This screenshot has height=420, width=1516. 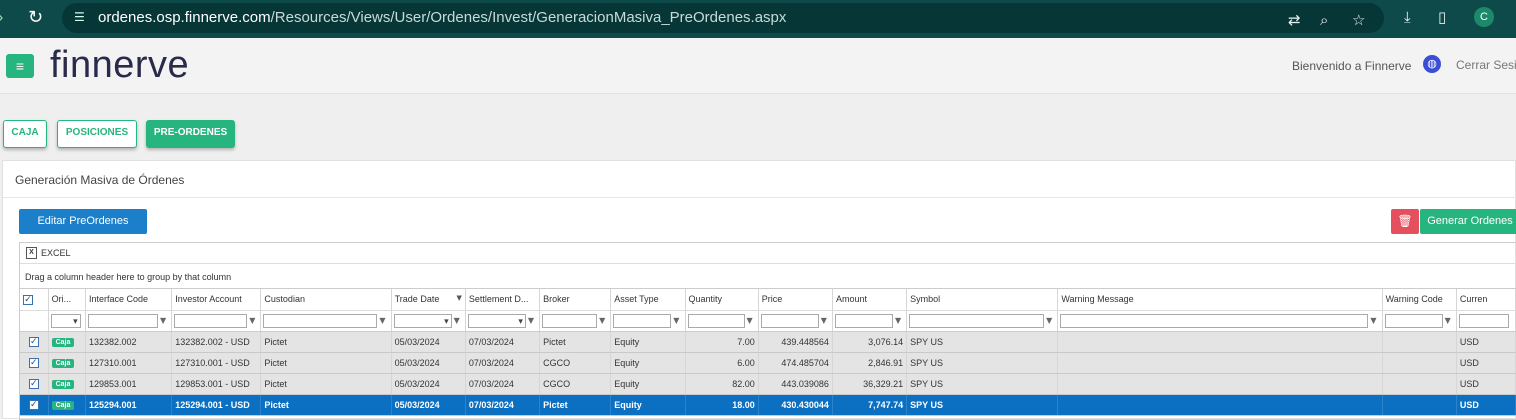 I want to click on cell-custodian: Pictet, so click(x=326, y=363).